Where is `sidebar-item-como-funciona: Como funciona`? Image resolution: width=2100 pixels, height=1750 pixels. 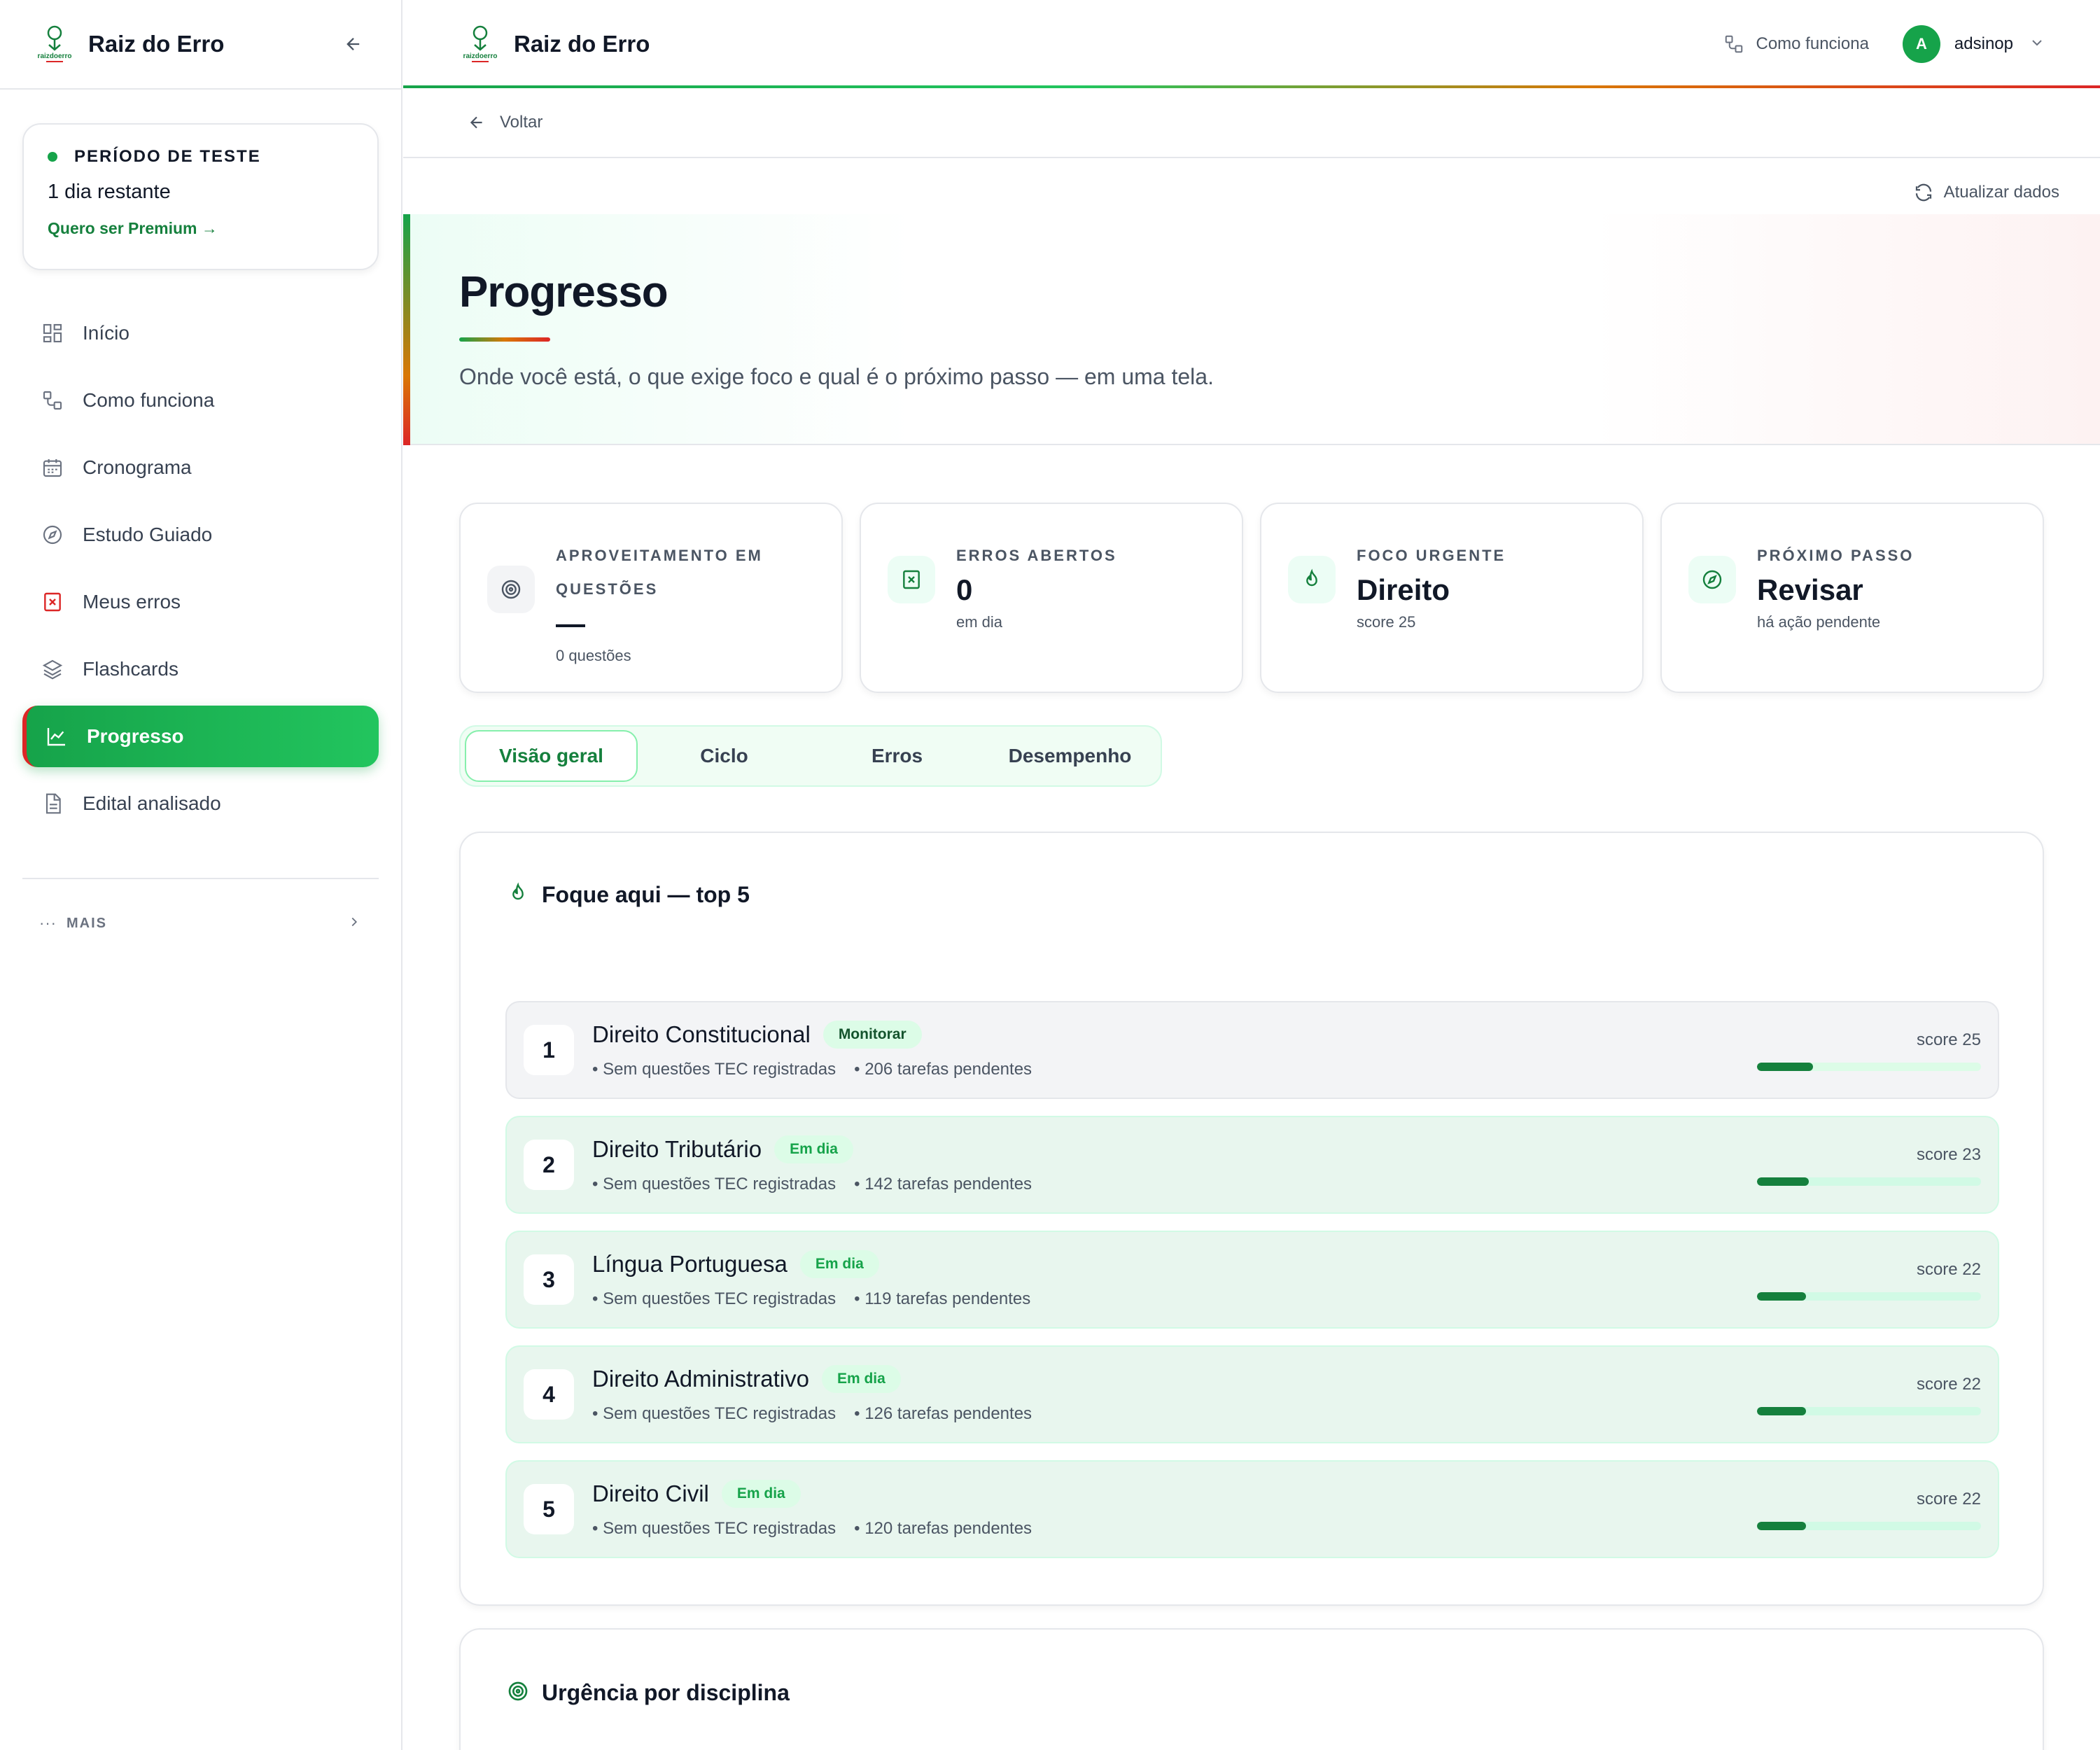 sidebar-item-como-funciona: Como funciona is located at coordinates (200, 400).